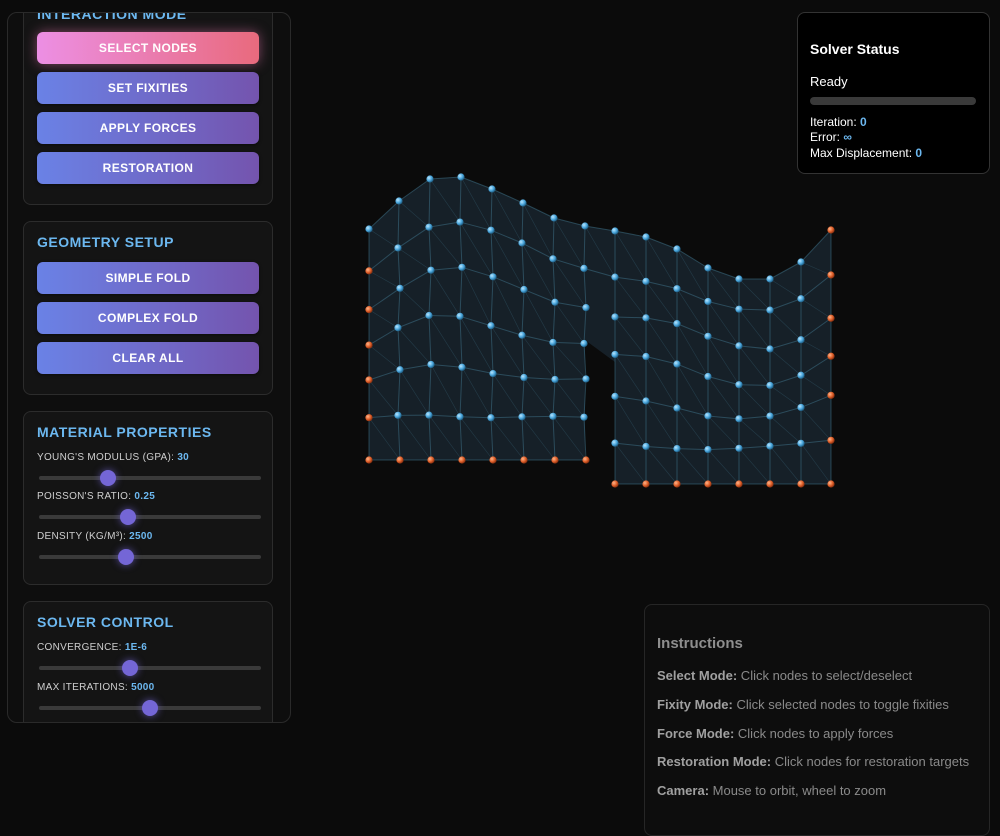 The width and height of the screenshot is (1000, 836). I want to click on restoration-button: RESTORATION, so click(148, 168).